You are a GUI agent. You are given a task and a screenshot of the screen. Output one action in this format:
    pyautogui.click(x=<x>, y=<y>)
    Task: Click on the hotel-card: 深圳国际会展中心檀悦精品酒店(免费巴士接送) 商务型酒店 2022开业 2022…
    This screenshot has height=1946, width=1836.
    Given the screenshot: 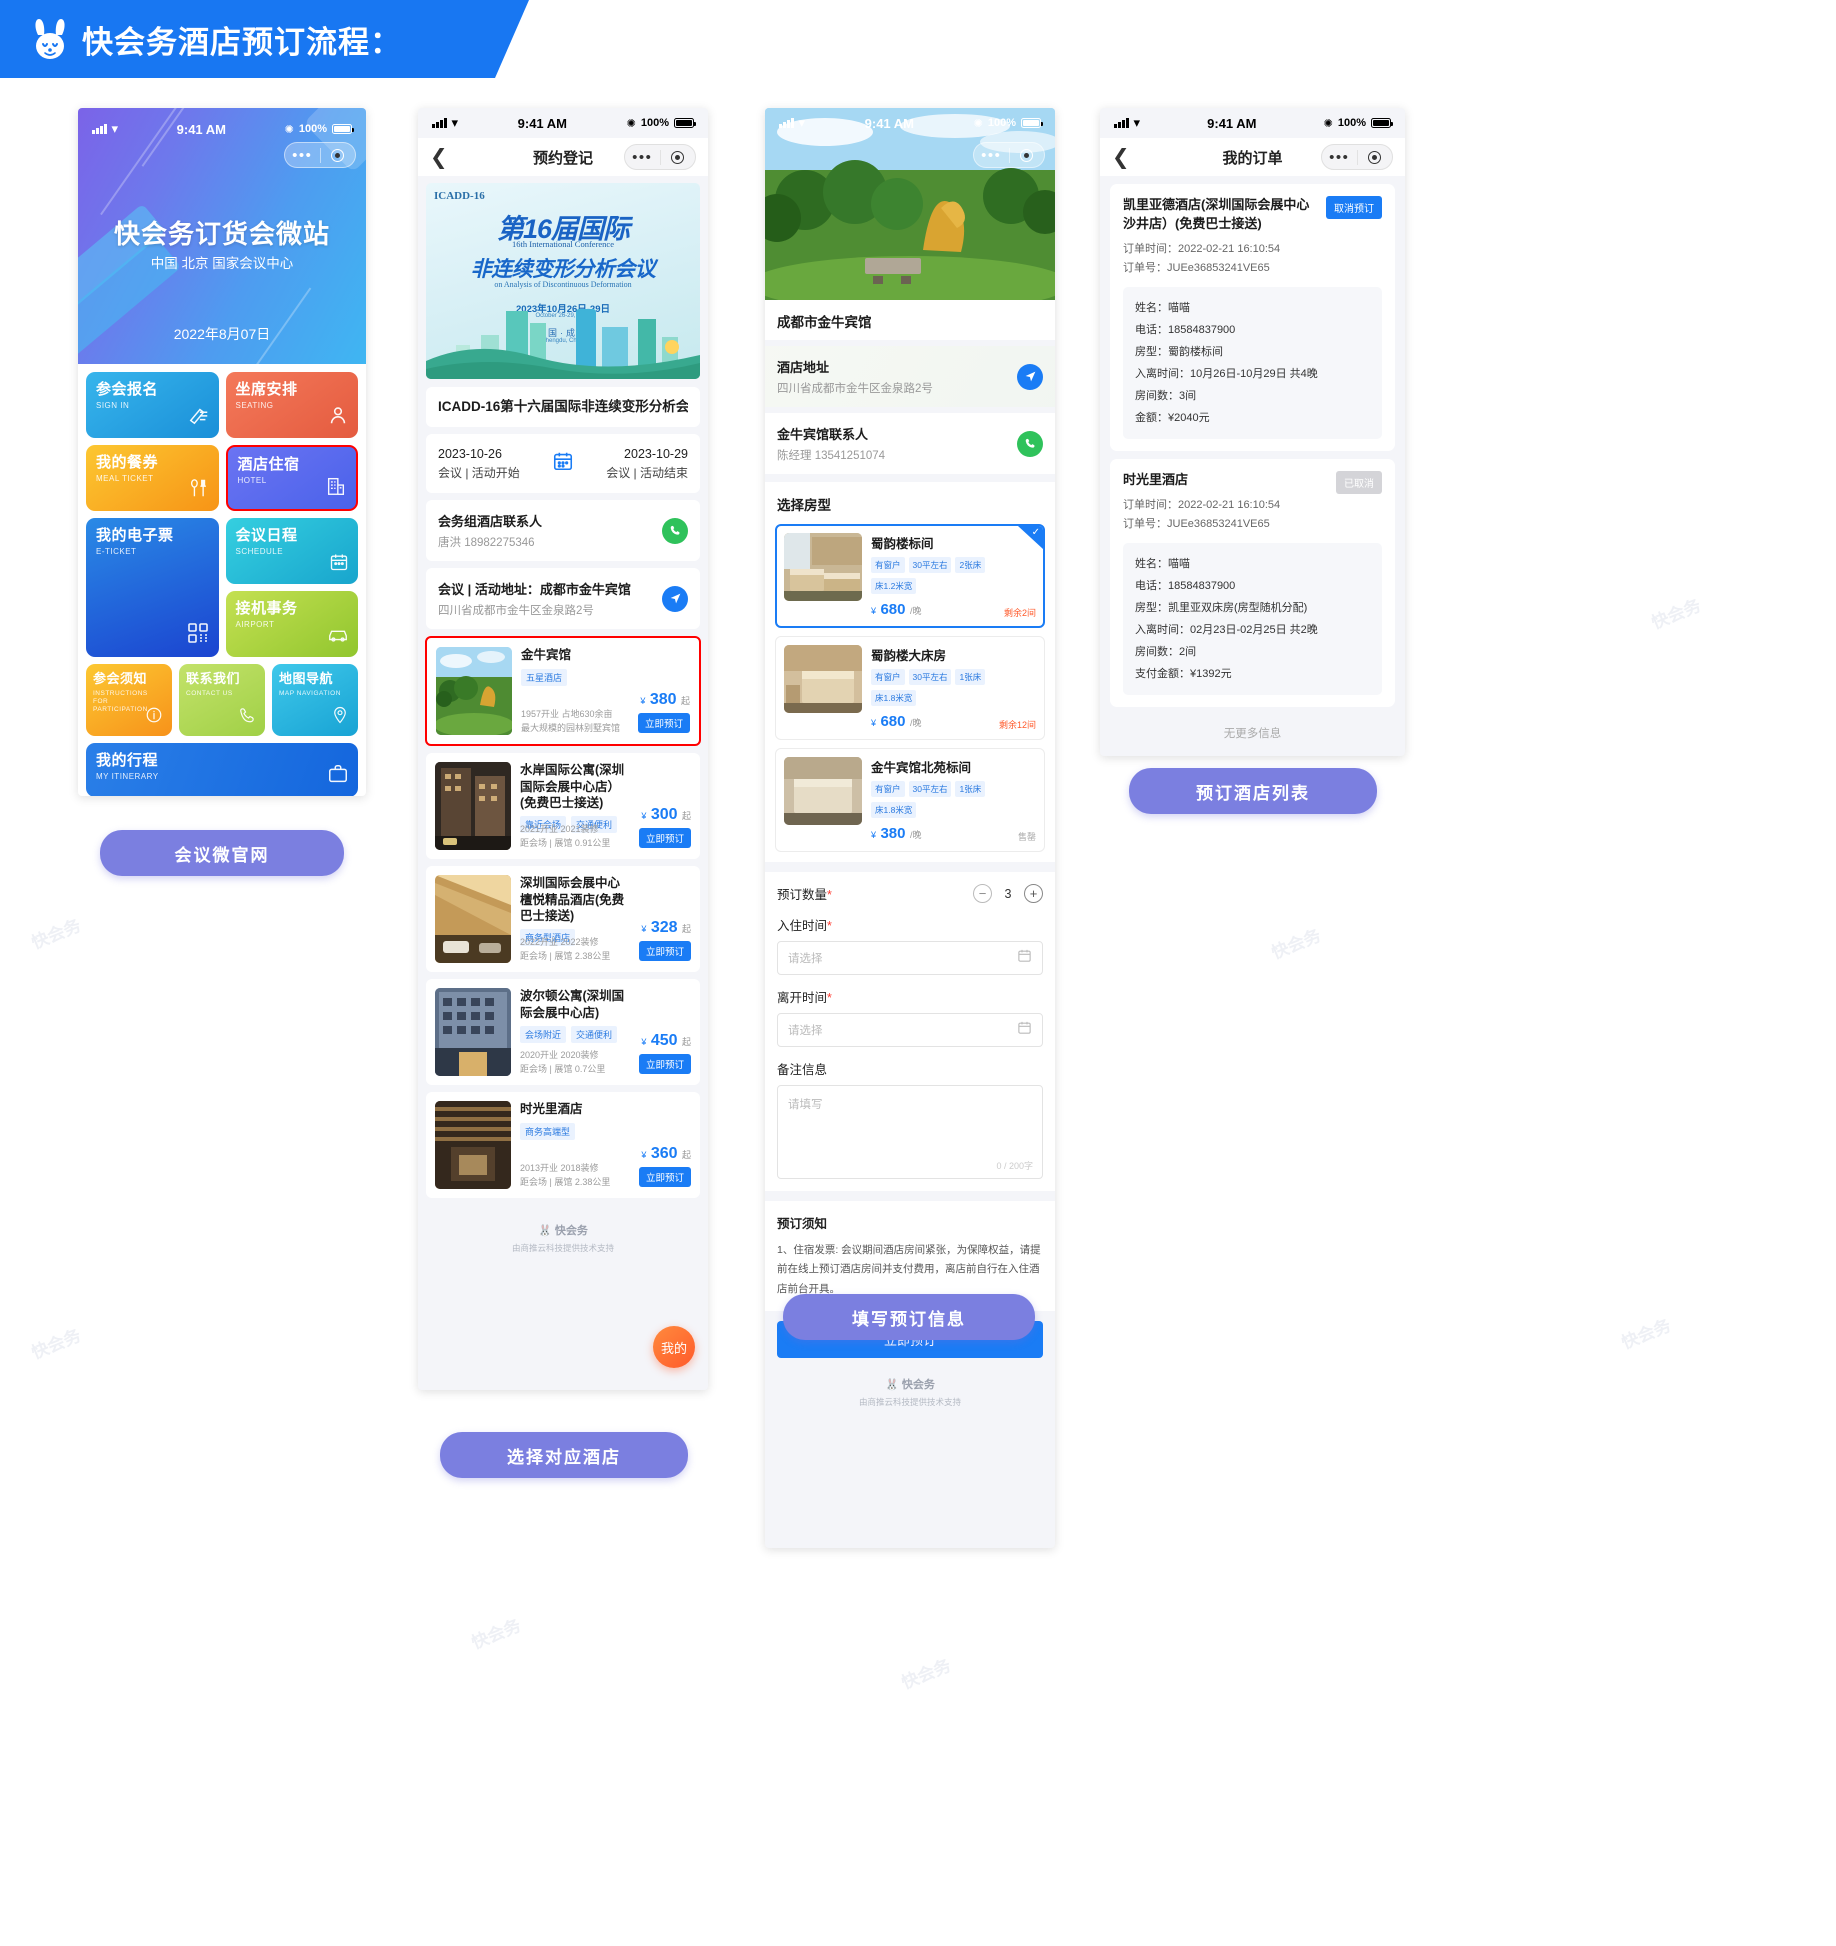 What is the action you would take?
    pyautogui.click(x=563, y=919)
    